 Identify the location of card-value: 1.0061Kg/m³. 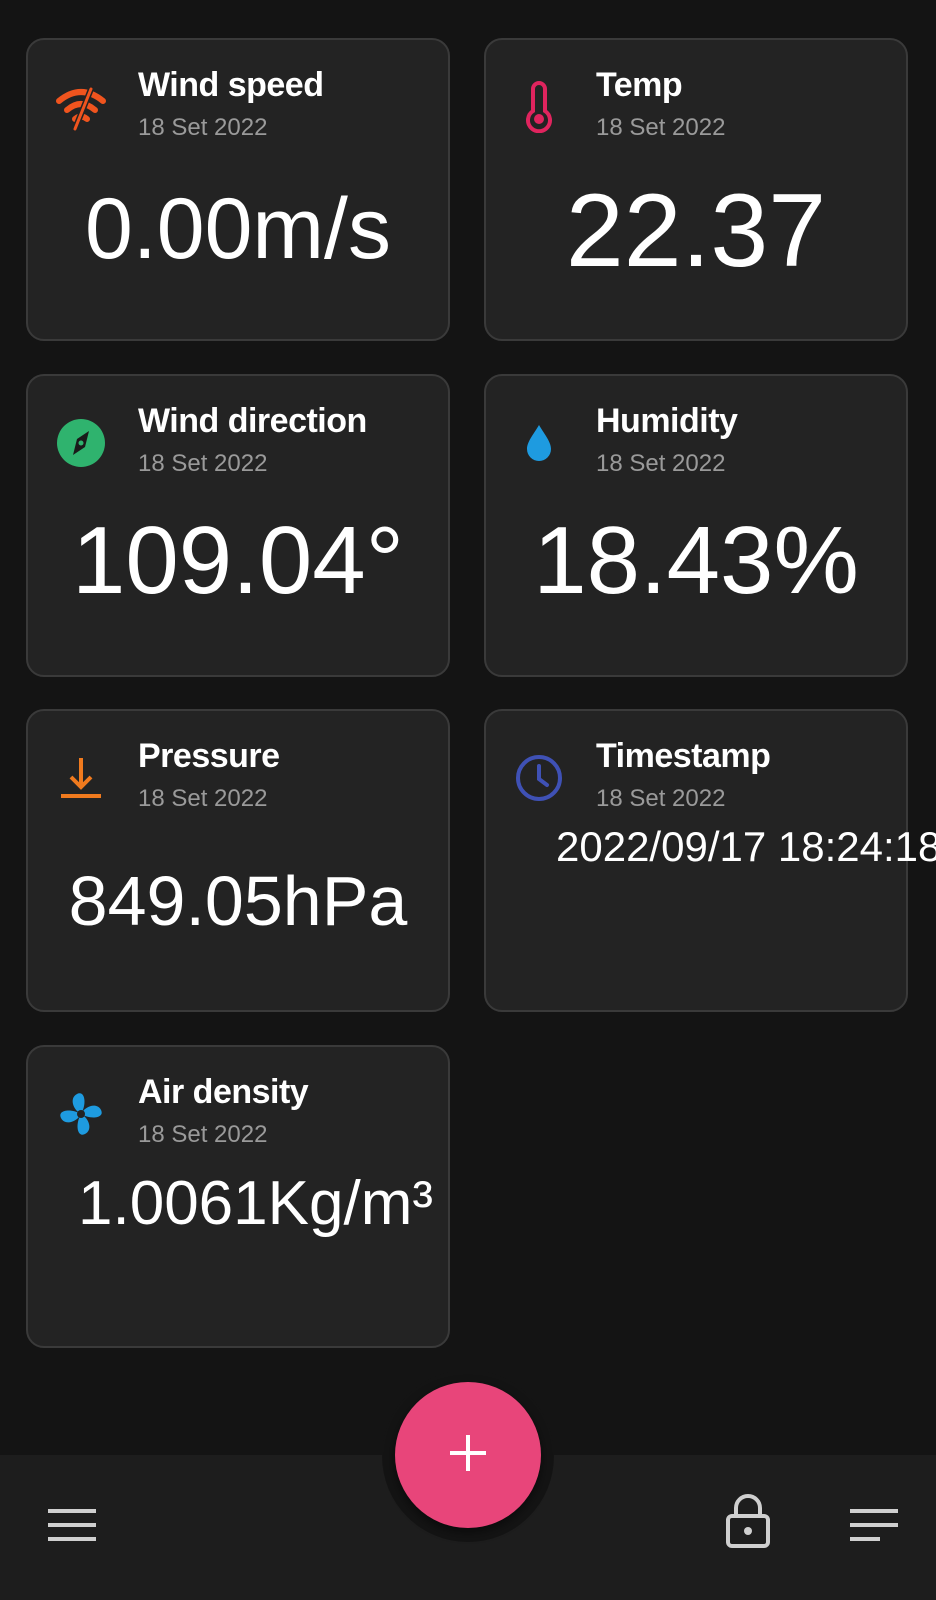
(255, 1203).